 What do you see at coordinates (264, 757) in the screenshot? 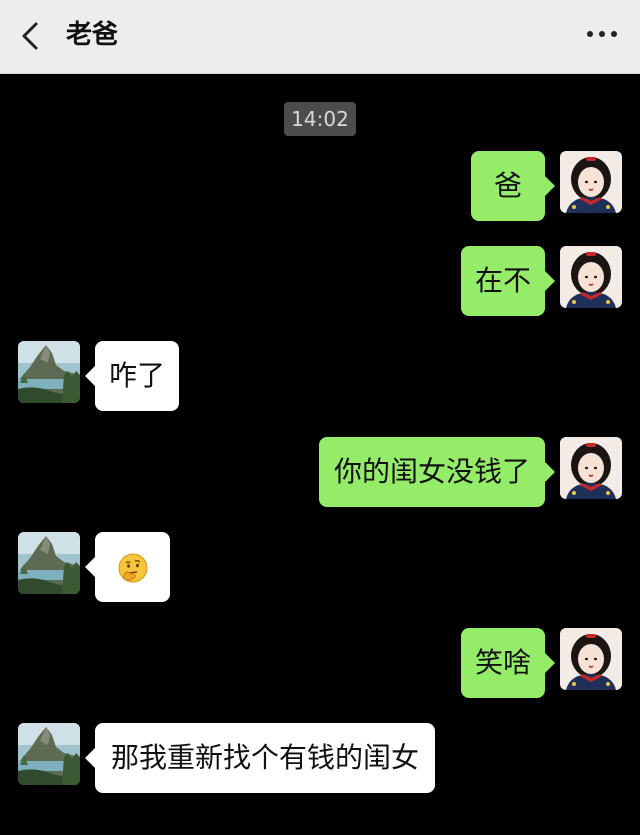
I see `message-text: 那我重新找个有钱的闺女` at bounding box center [264, 757].